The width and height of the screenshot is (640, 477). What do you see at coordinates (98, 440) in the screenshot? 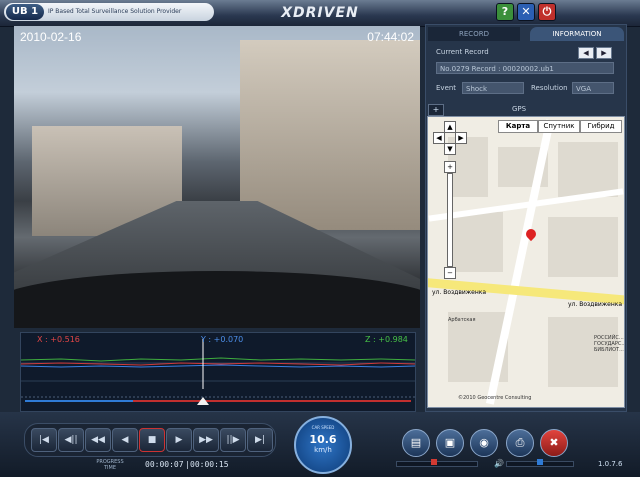
I see `rewind-button: ◀◀` at bounding box center [98, 440].